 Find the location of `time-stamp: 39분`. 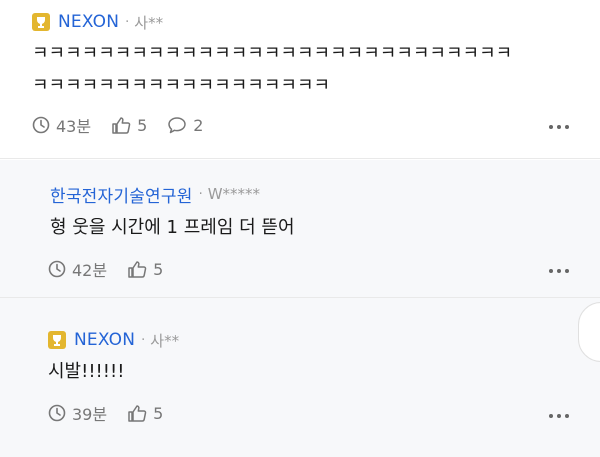

time-stamp: 39분 is located at coordinates (77, 413).